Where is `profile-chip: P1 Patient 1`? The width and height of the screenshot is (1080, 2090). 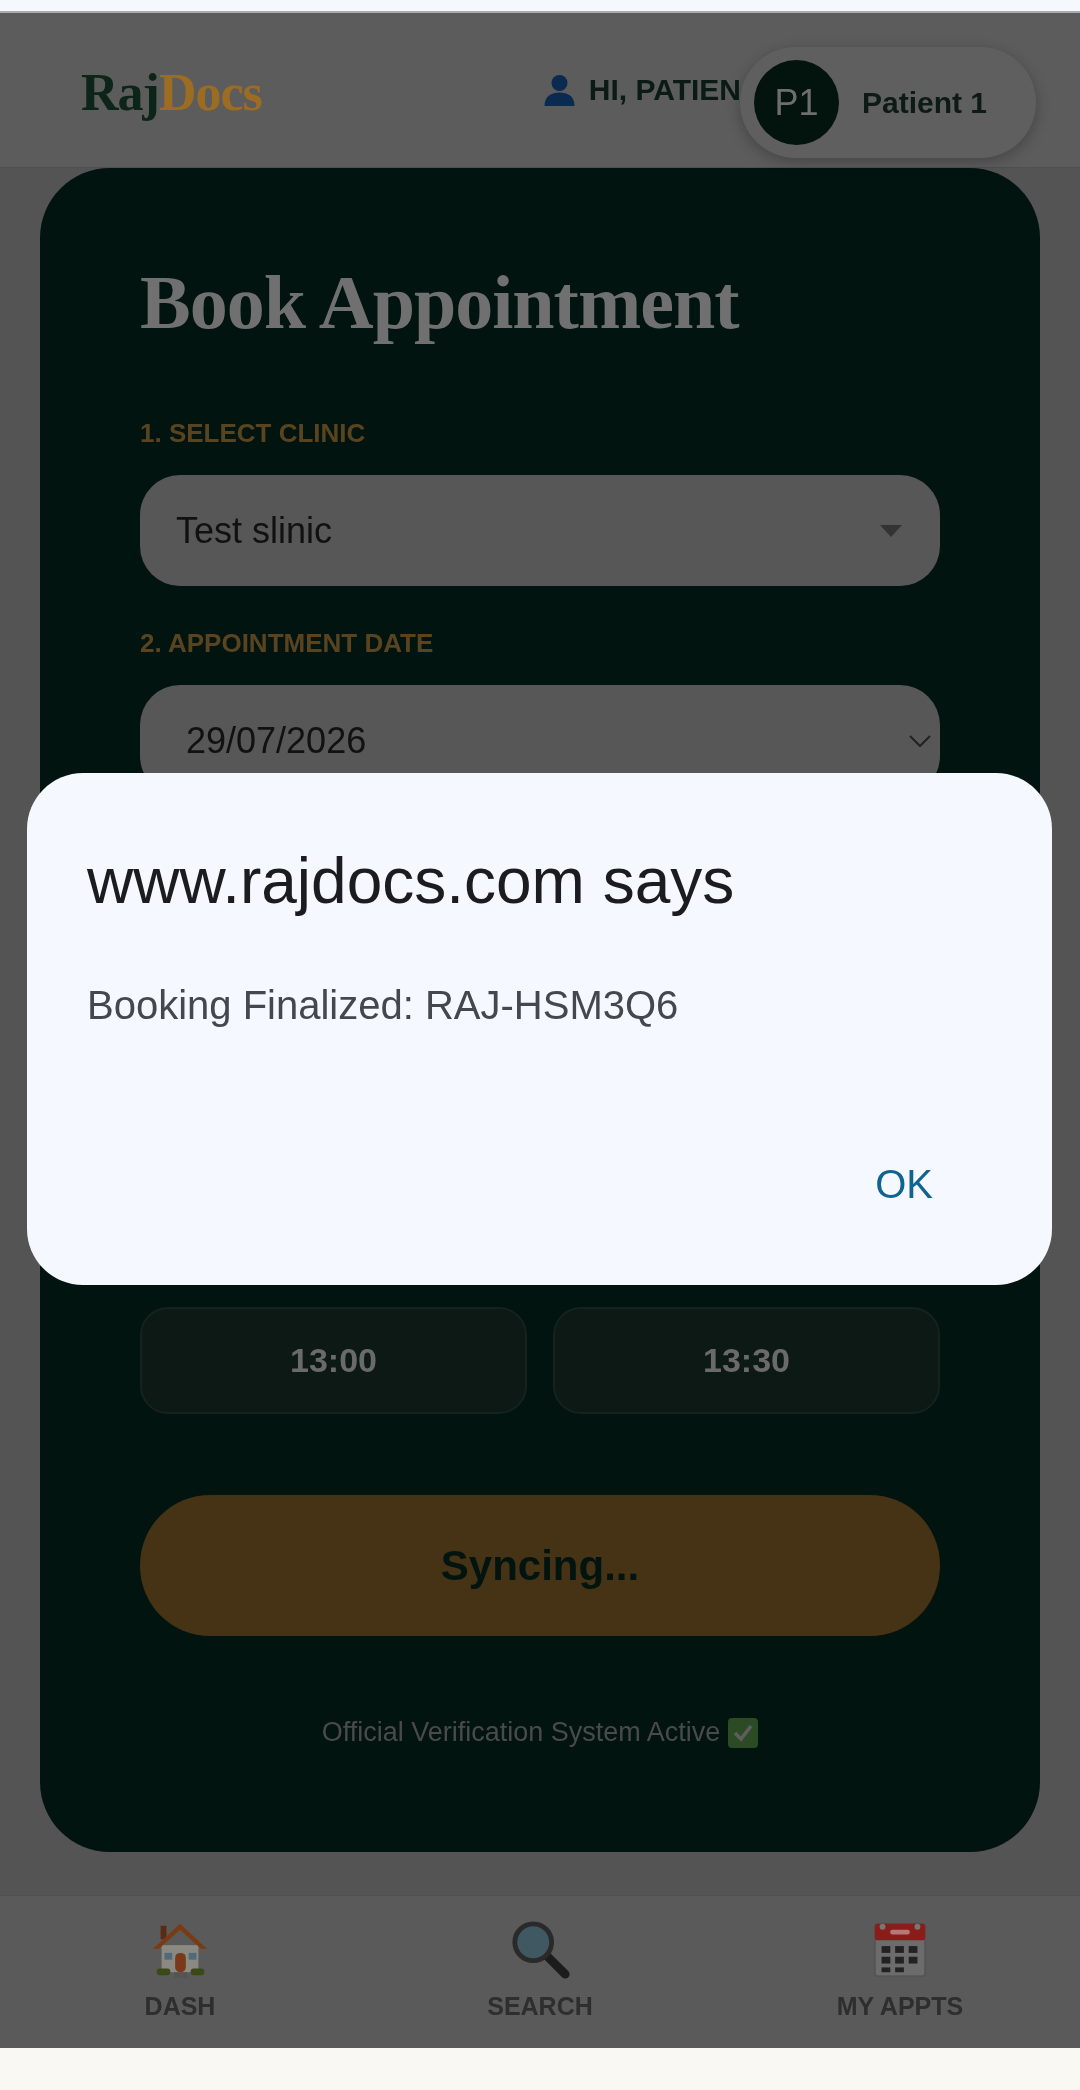 profile-chip: P1 Patient 1 is located at coordinates (888, 102).